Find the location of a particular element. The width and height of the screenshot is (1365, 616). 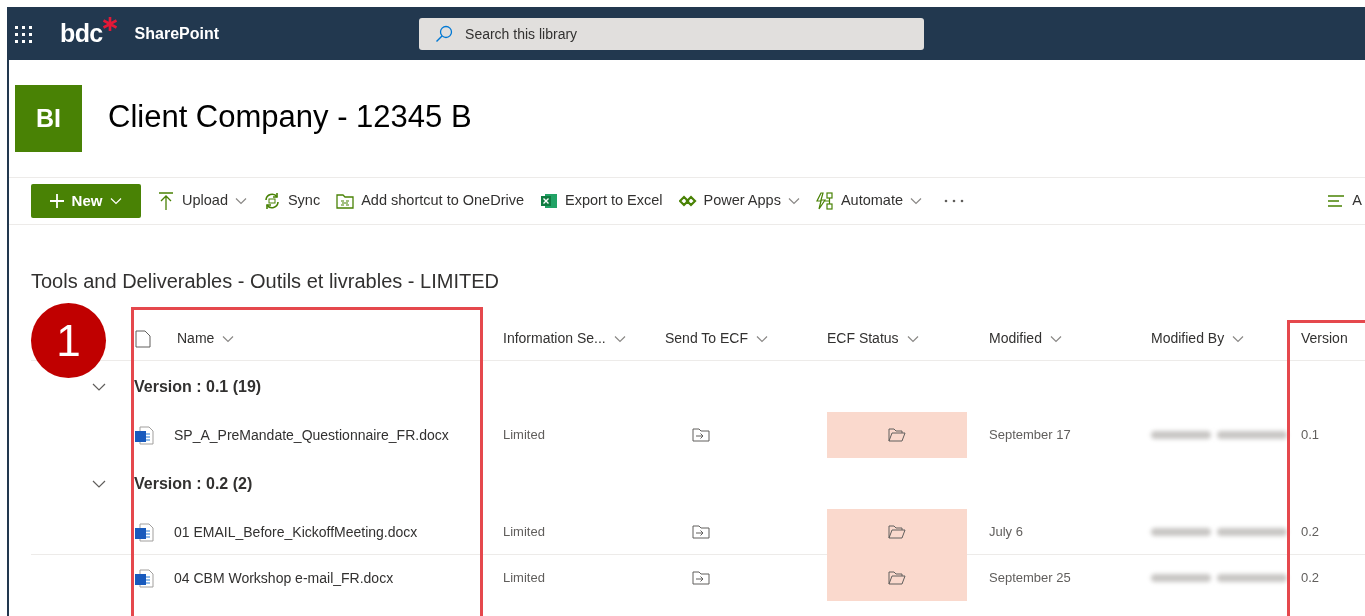

search-field: Search this library is located at coordinates (672, 33).